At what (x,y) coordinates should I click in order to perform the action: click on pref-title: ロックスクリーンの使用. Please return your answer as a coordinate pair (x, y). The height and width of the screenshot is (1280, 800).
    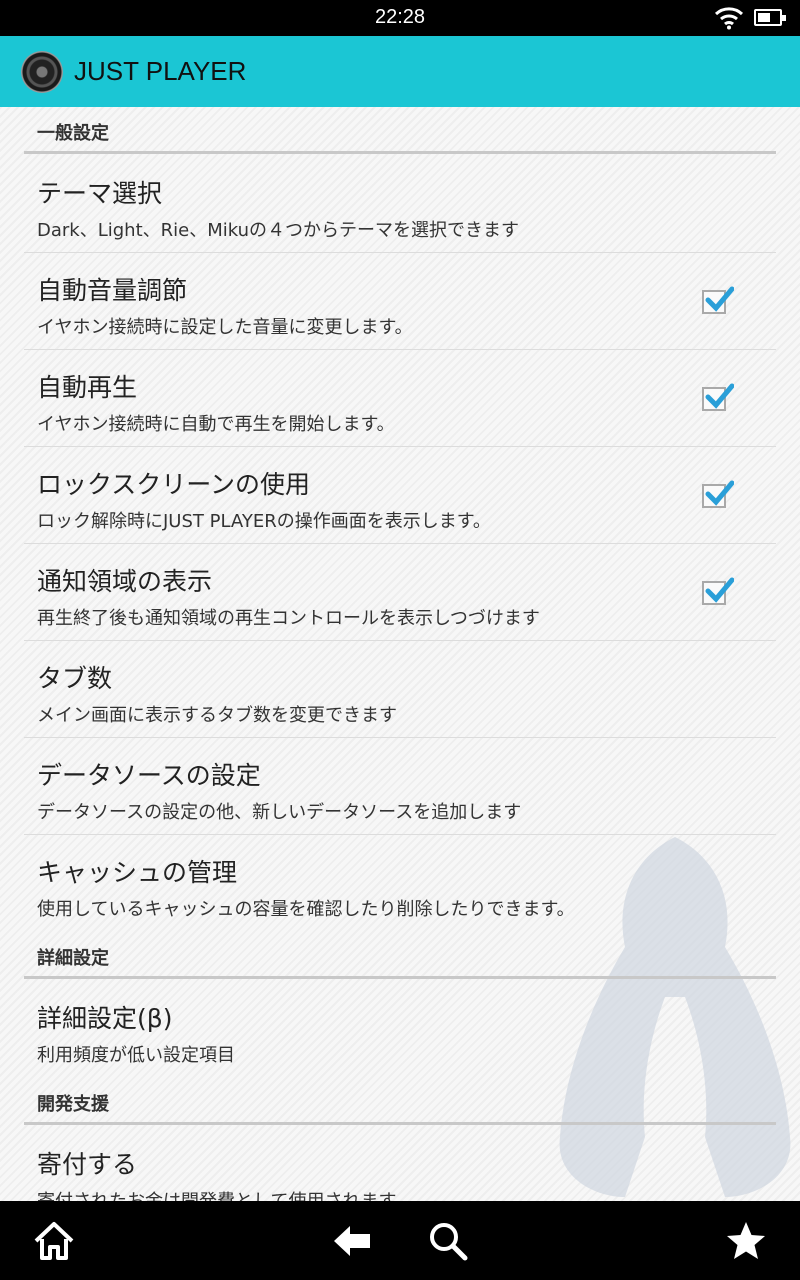
    Looking at the image, I should click on (174, 484).